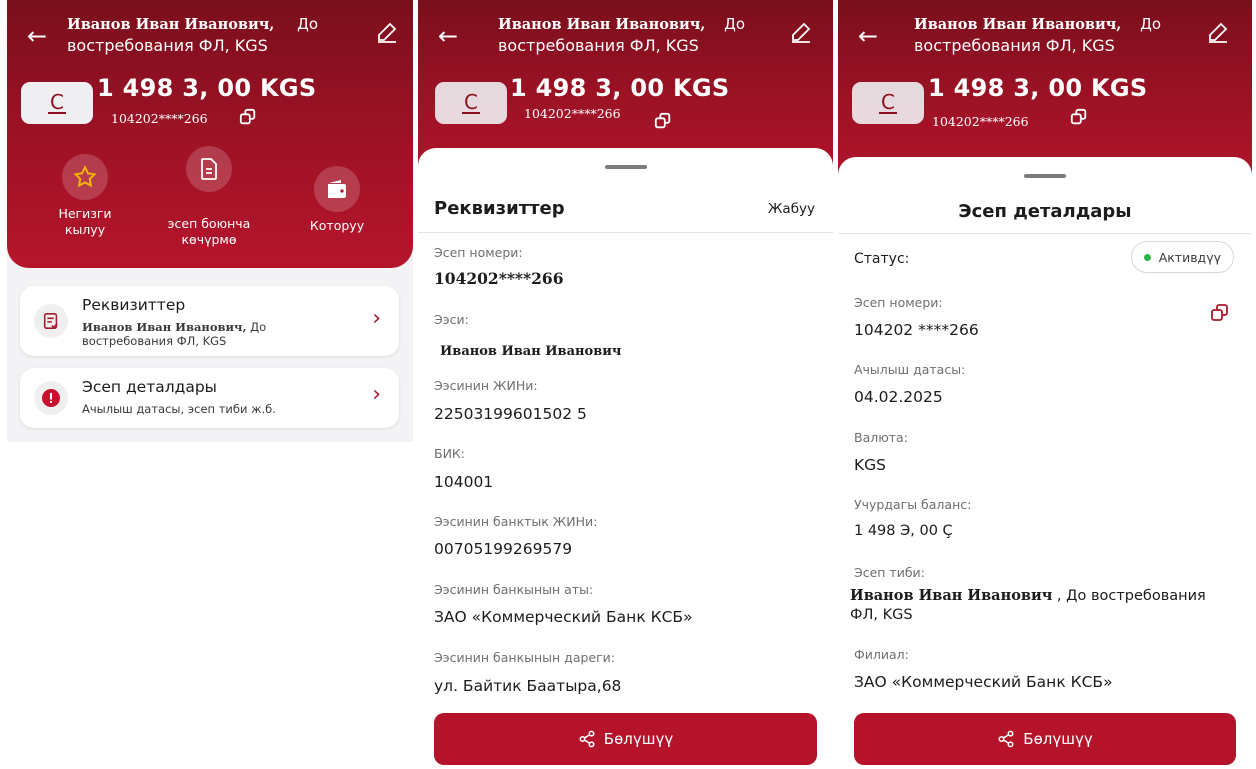 The image size is (1256, 769). I want to click on document-icon, so click(209, 169).